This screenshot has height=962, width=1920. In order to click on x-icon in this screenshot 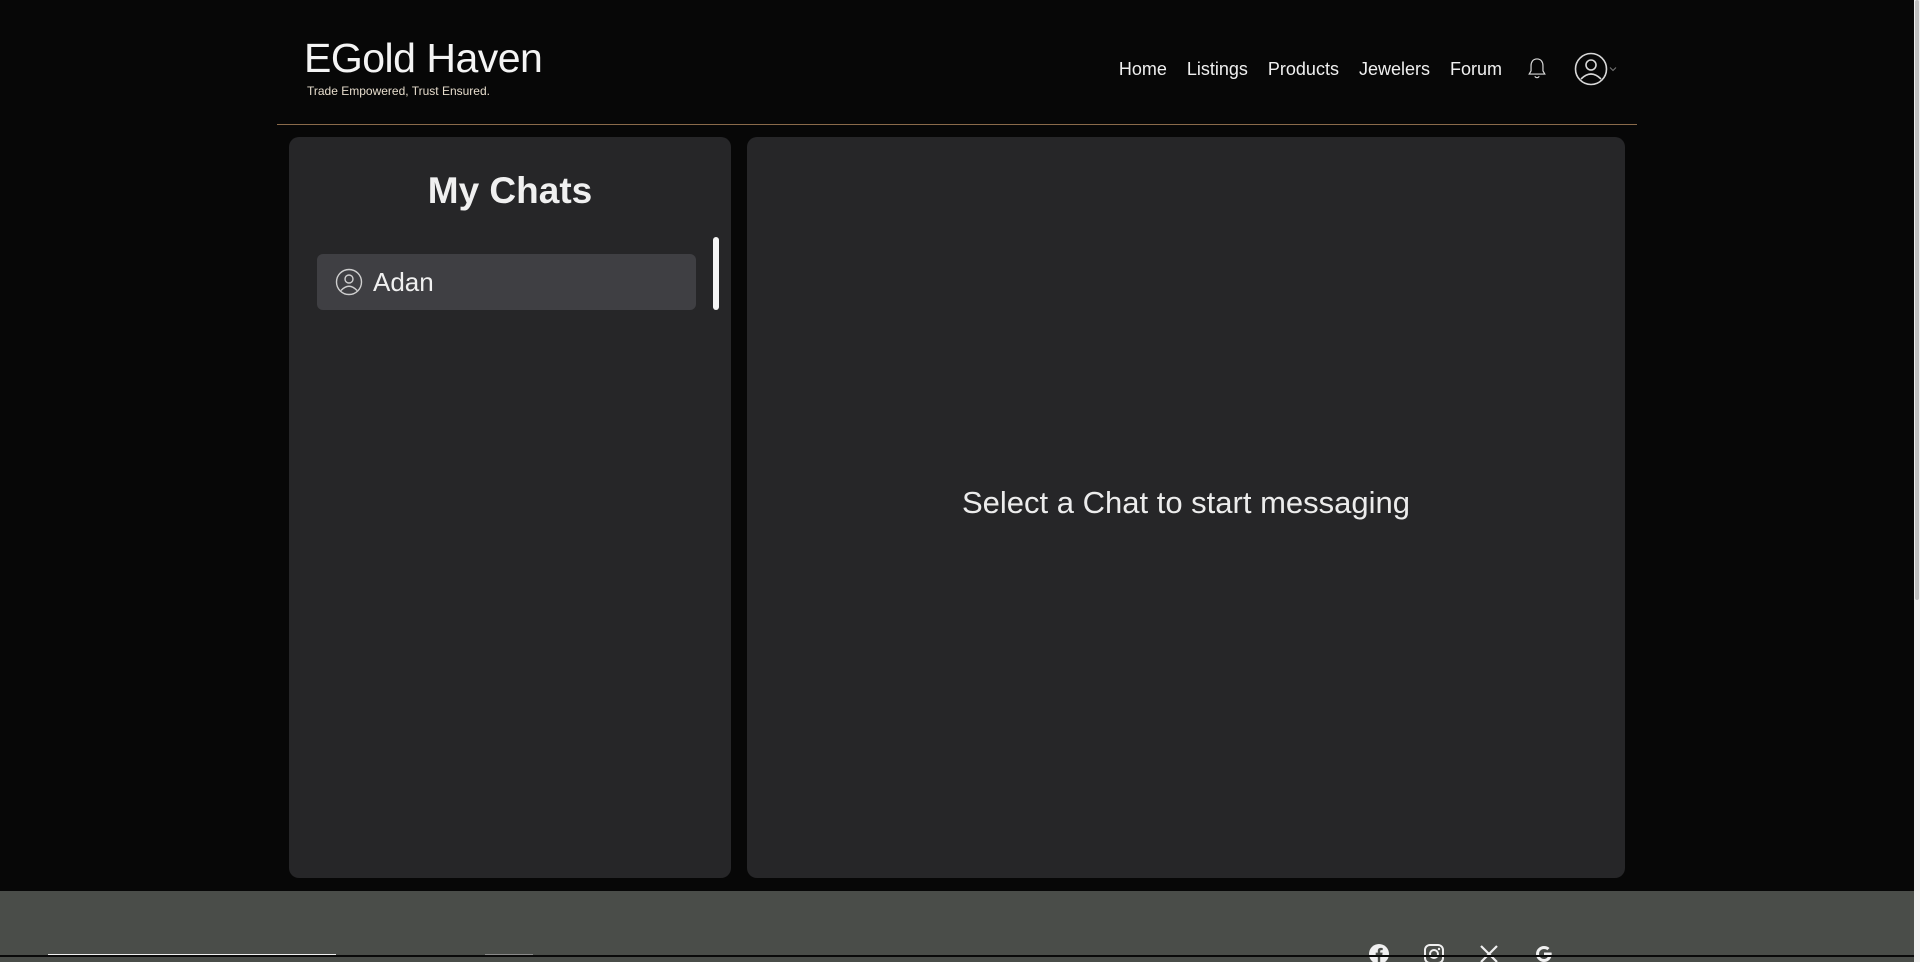, I will do `click(1489, 952)`.